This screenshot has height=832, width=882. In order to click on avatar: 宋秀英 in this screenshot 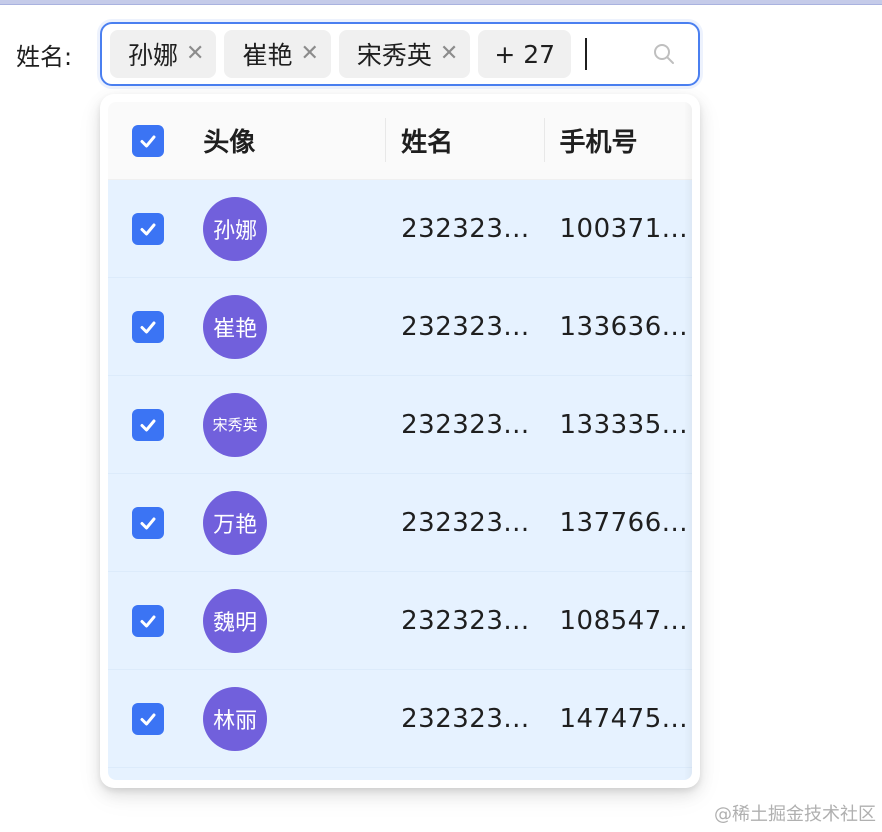, I will do `click(235, 424)`.